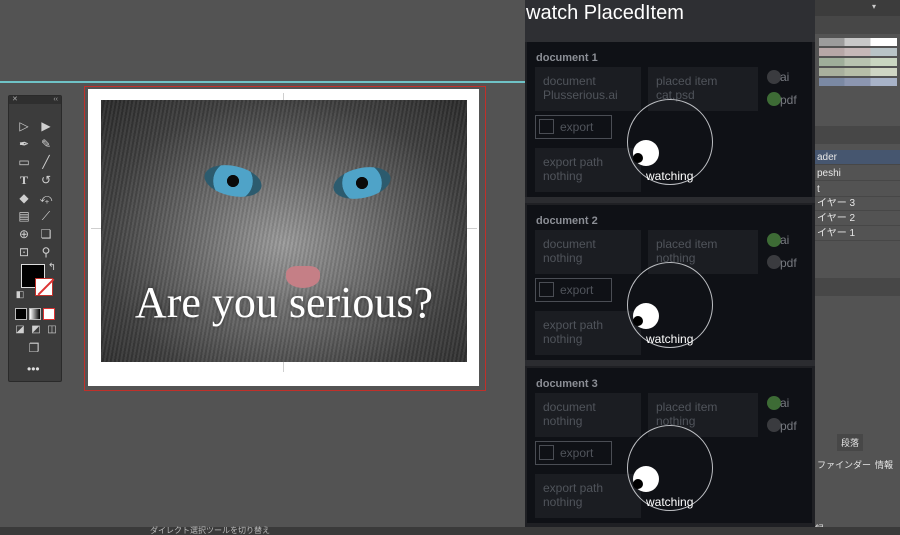 The width and height of the screenshot is (900, 535). I want to click on selection-tool-icon: ▷, so click(24, 126).